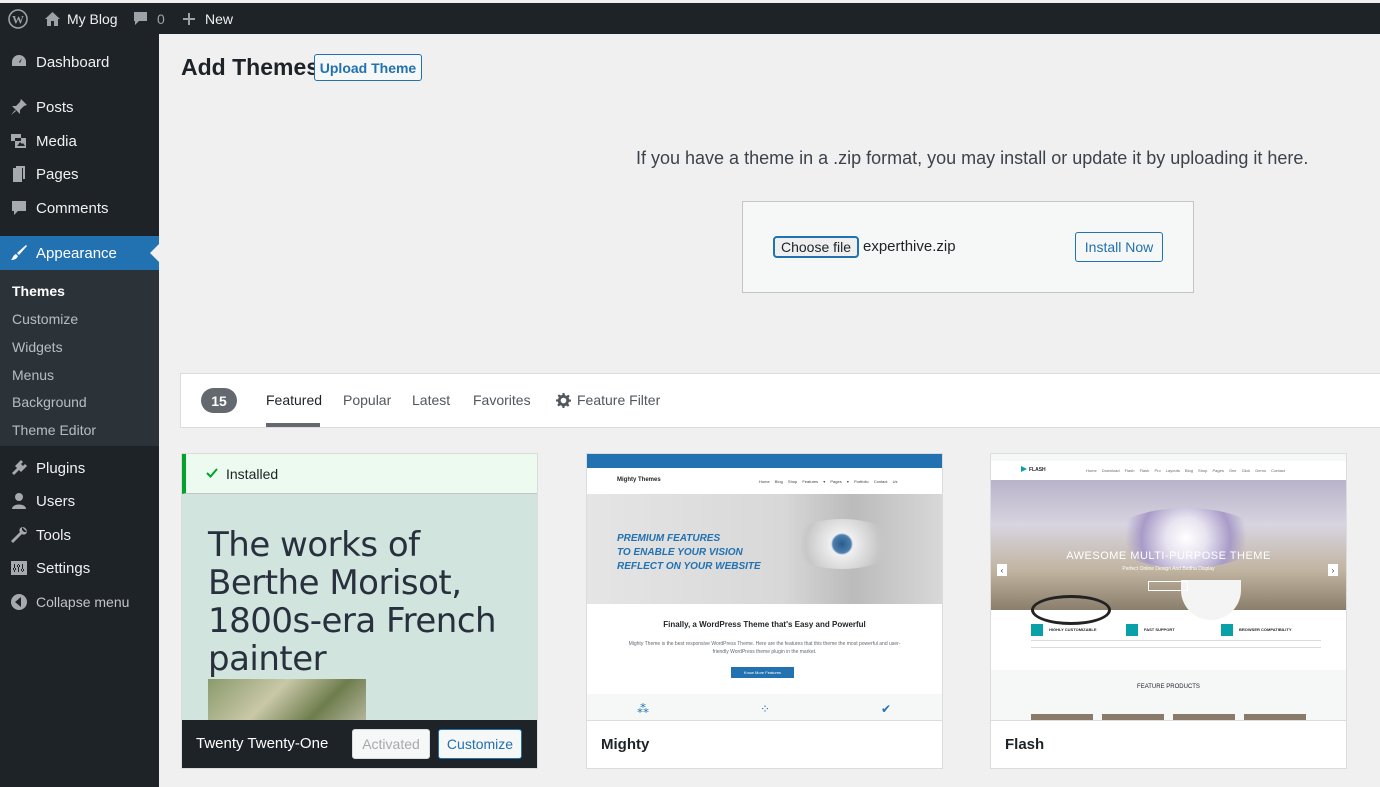 Image resolution: width=1380 pixels, height=787 pixels. I want to click on menu-dashboard: Dashboard, so click(79, 62).